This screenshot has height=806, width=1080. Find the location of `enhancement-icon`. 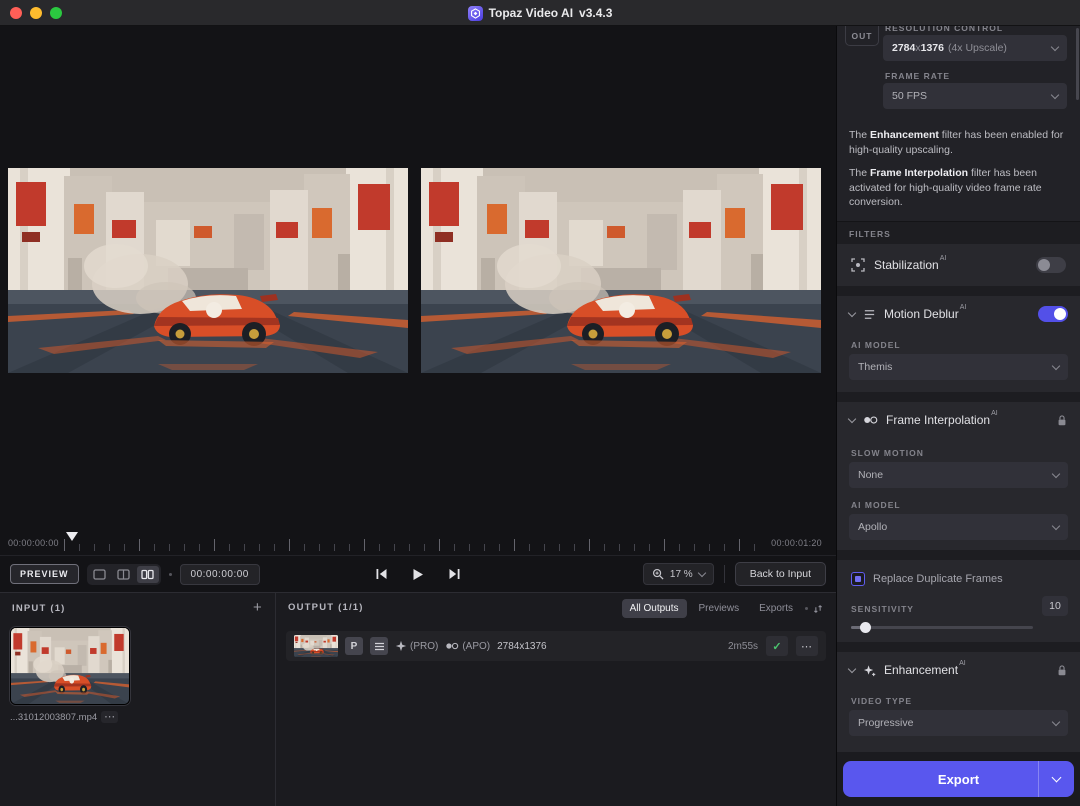

enhancement-icon is located at coordinates (869, 670).